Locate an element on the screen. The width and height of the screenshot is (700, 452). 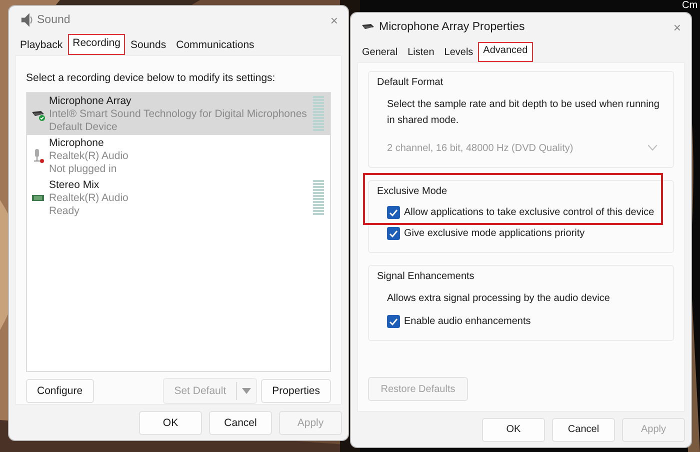
chevron-icon is located at coordinates (652, 148).